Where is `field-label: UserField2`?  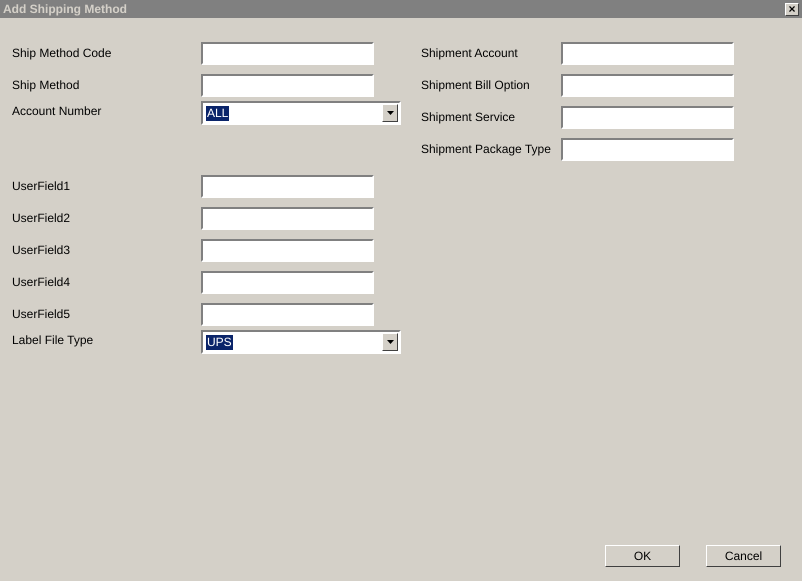 field-label: UserField2 is located at coordinates (42, 218).